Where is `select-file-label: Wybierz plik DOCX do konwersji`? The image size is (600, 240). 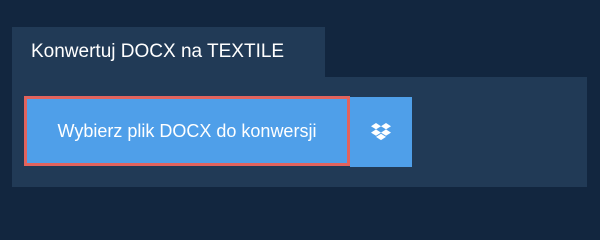
select-file-label: Wybierz plik DOCX do konwersji is located at coordinates (187, 130).